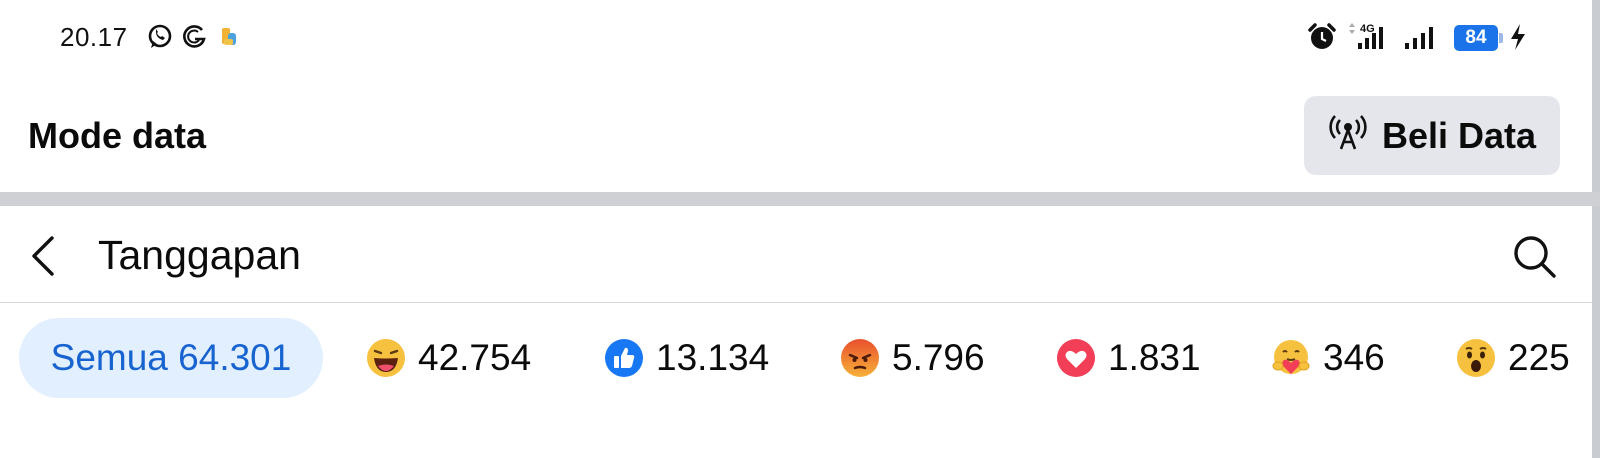 This screenshot has width=1600, height=458. I want to click on care-reaction-icon, so click(1291, 357).